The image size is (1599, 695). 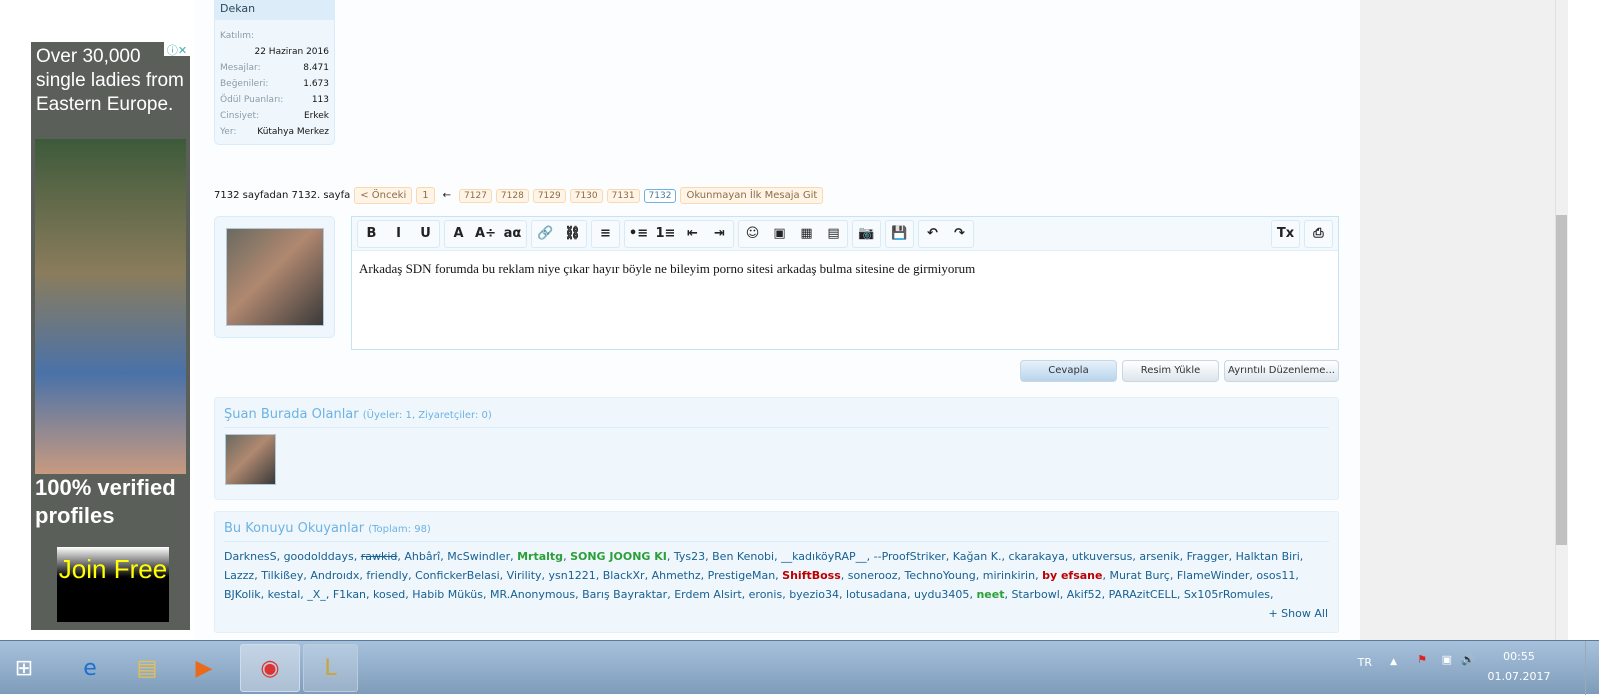 I want to click on unread-first-button: Okunmayan İlk Mesaja Git, so click(x=752, y=195).